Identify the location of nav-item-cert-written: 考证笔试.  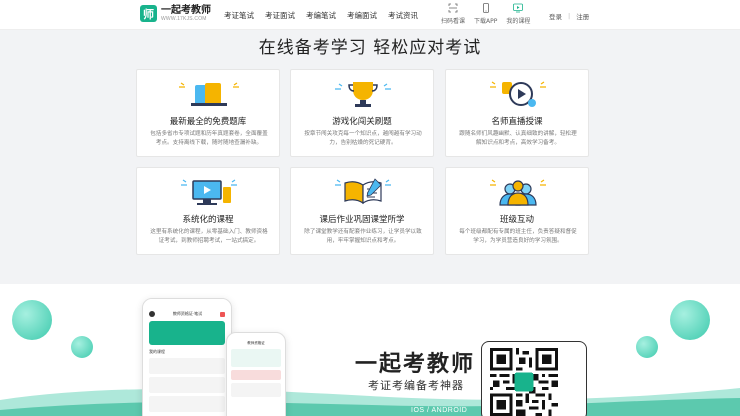
(239, 15).